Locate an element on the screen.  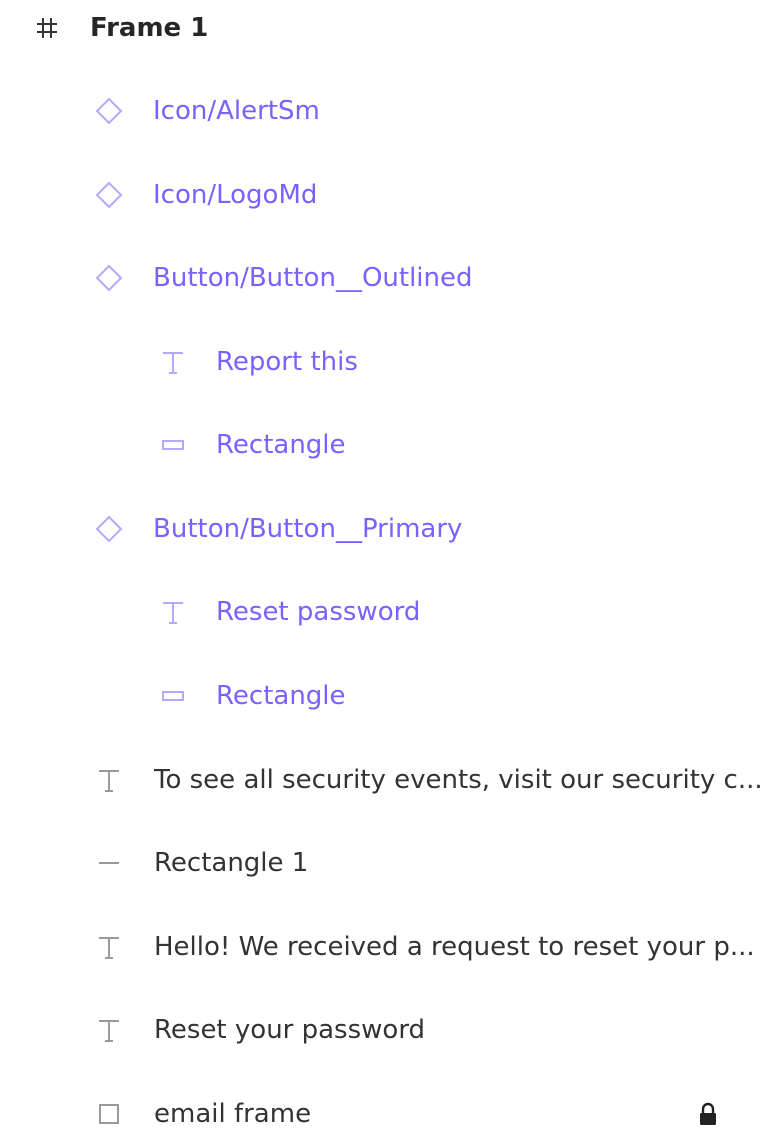
layer-label: Button/Button__Primary is located at coordinates (308, 529).